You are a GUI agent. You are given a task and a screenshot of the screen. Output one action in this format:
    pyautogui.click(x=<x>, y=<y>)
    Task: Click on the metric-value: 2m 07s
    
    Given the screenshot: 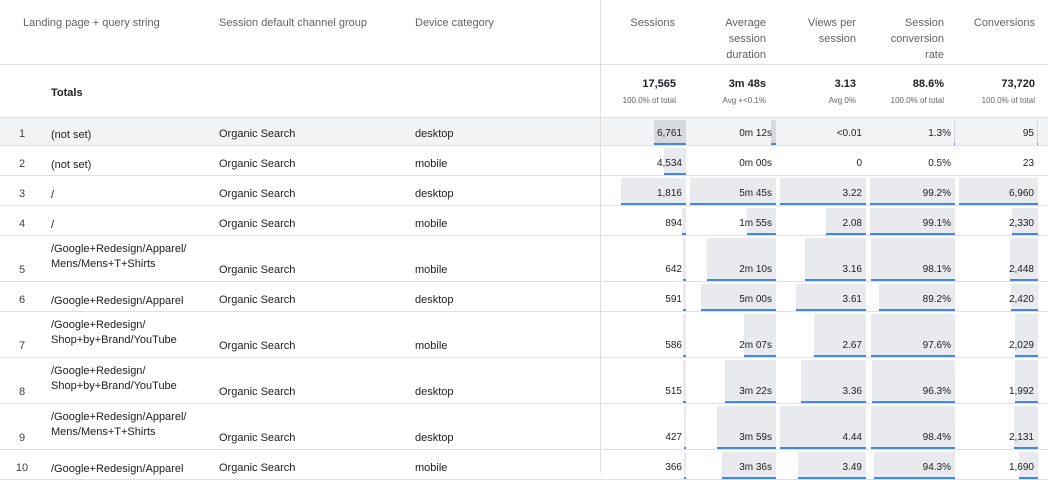 What is the action you would take?
    pyautogui.click(x=755, y=345)
    